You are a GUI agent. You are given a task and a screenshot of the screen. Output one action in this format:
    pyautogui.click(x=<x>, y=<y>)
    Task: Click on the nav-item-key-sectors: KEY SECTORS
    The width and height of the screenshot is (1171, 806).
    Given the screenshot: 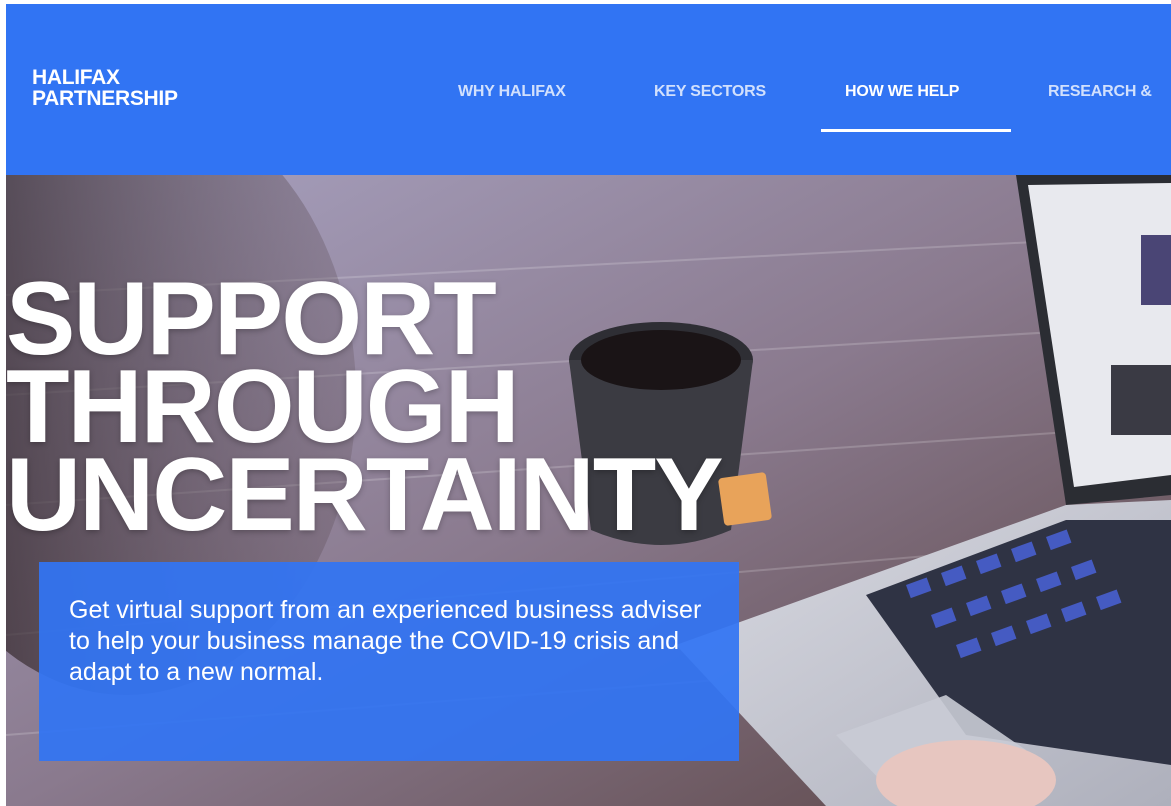 What is the action you would take?
    pyautogui.click(x=710, y=92)
    